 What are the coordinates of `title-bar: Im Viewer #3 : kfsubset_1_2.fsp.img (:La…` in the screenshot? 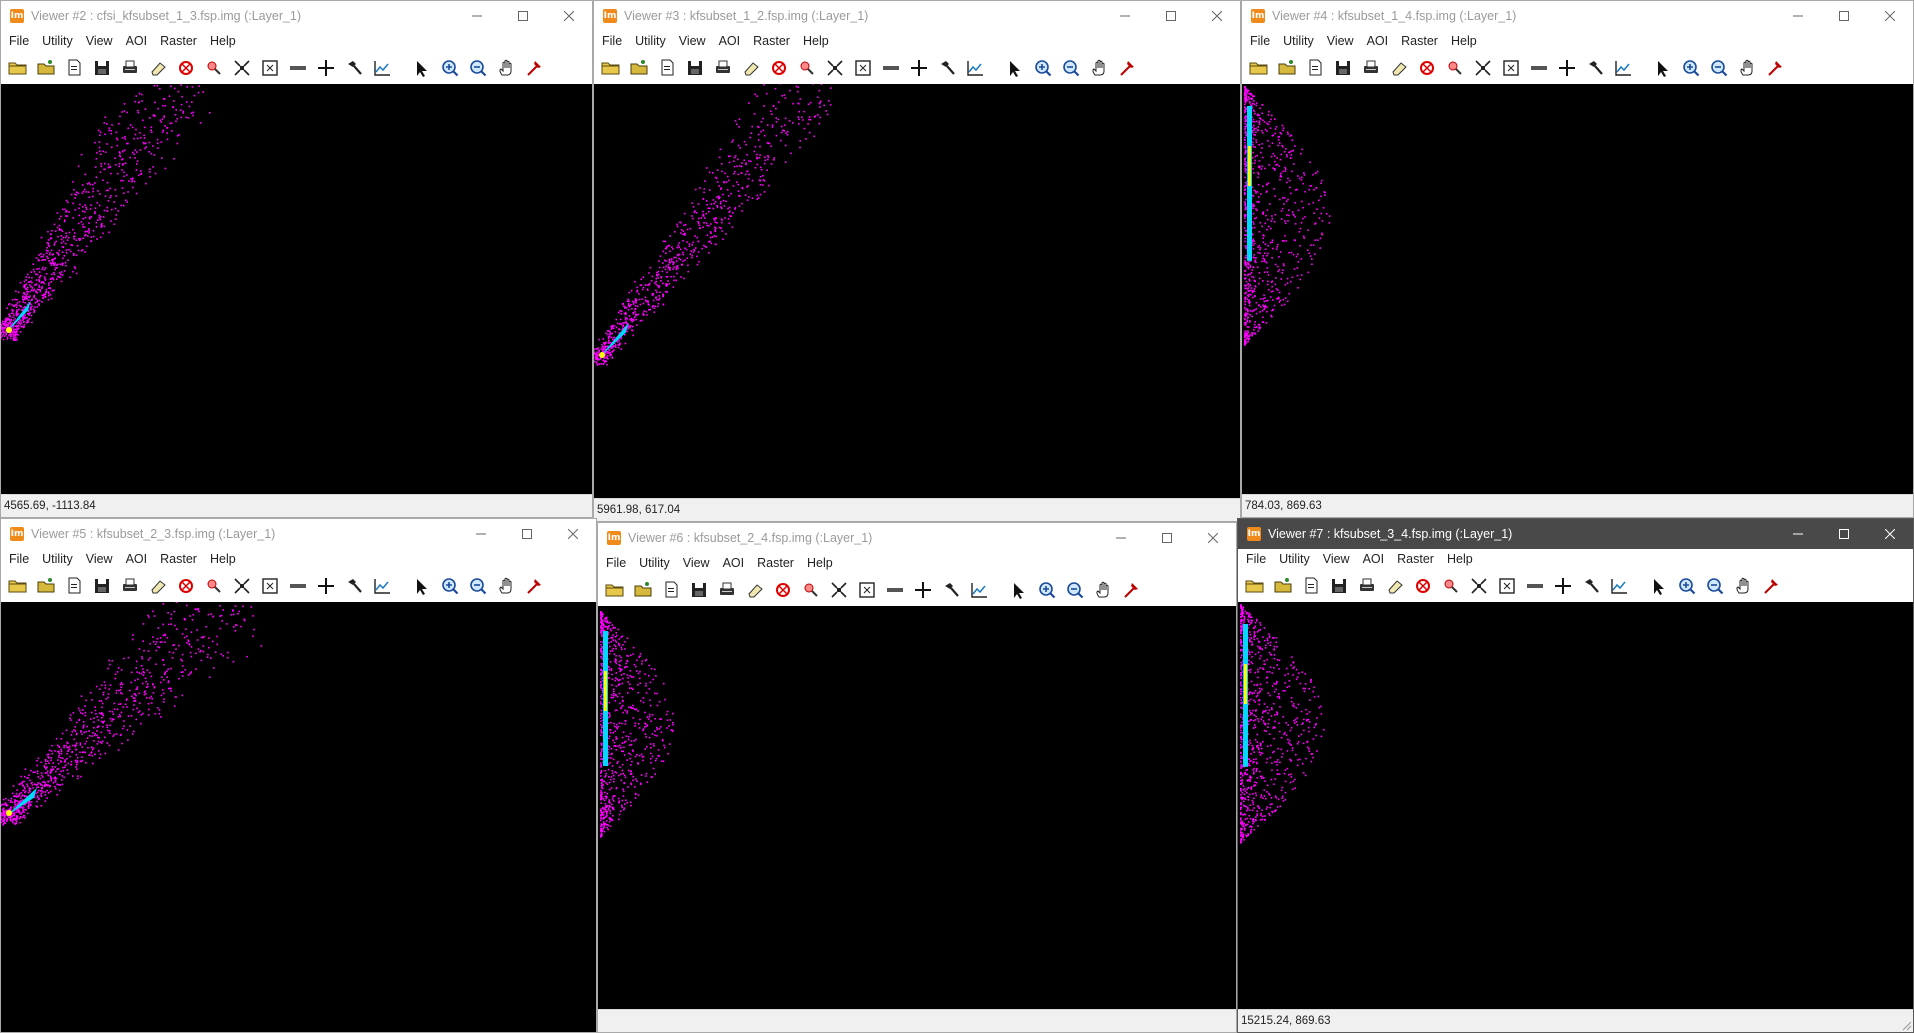 It's located at (917, 16).